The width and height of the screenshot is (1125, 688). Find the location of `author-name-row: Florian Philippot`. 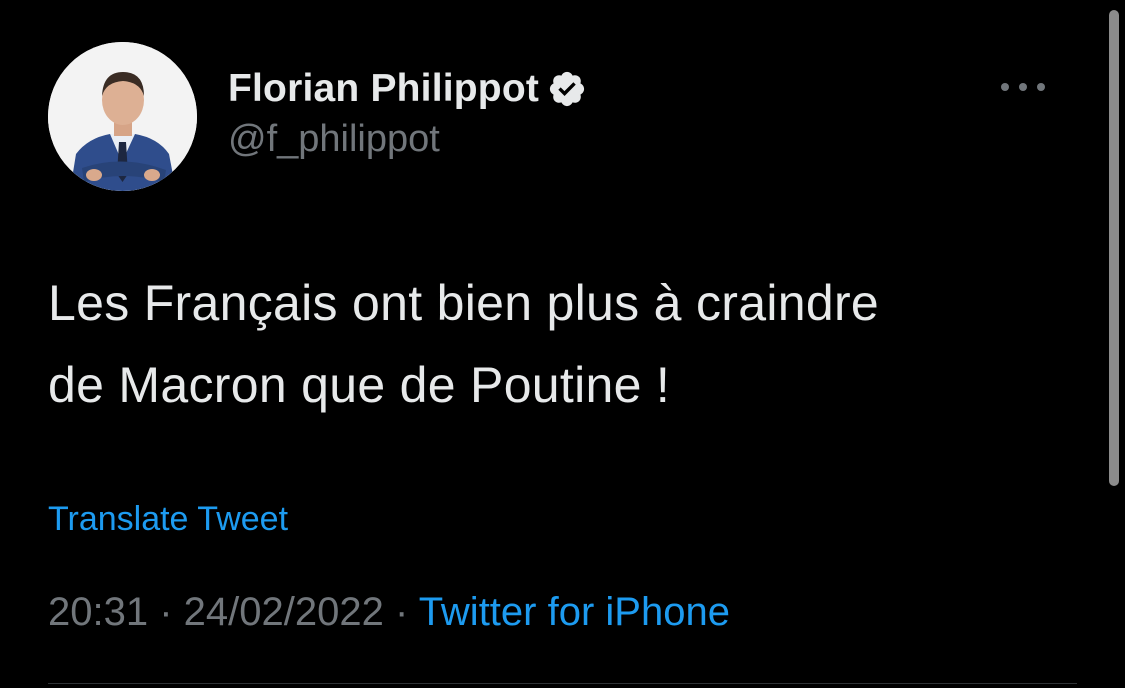

author-name-row: Florian Philippot is located at coordinates (407, 89).